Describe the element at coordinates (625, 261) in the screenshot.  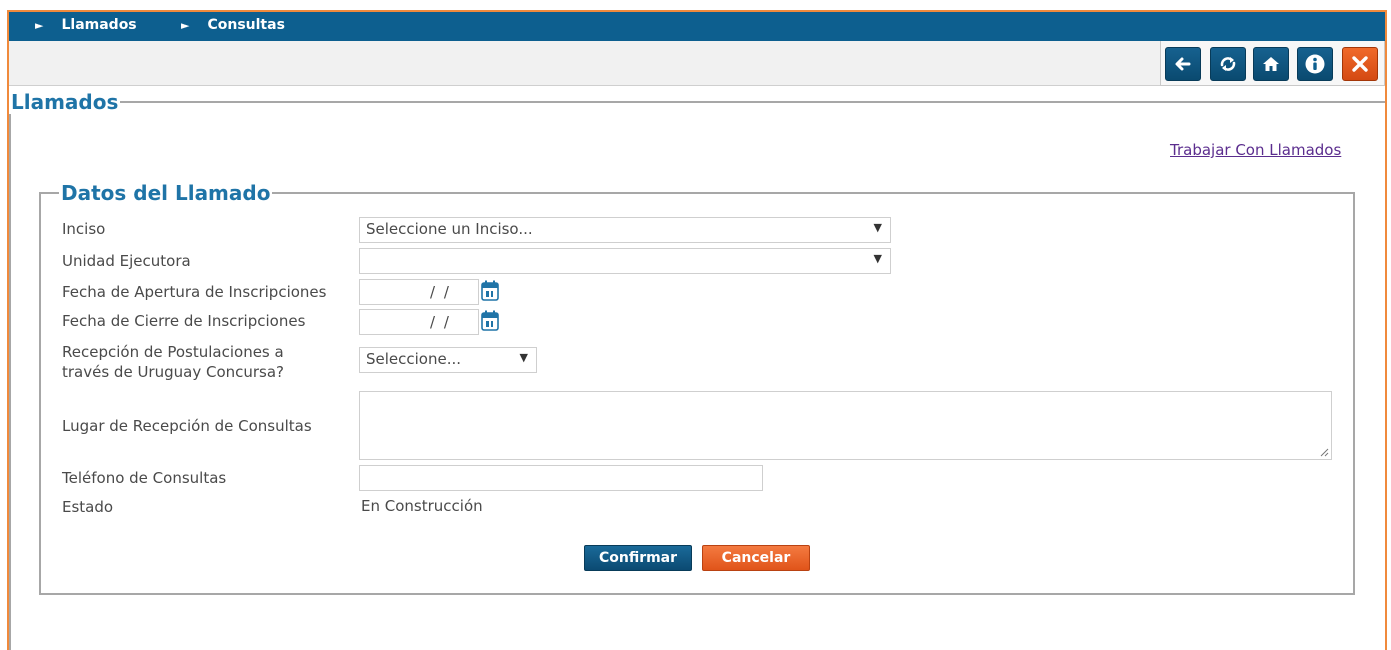
I see `unidad-ejecutora-select: ▼` at that location.